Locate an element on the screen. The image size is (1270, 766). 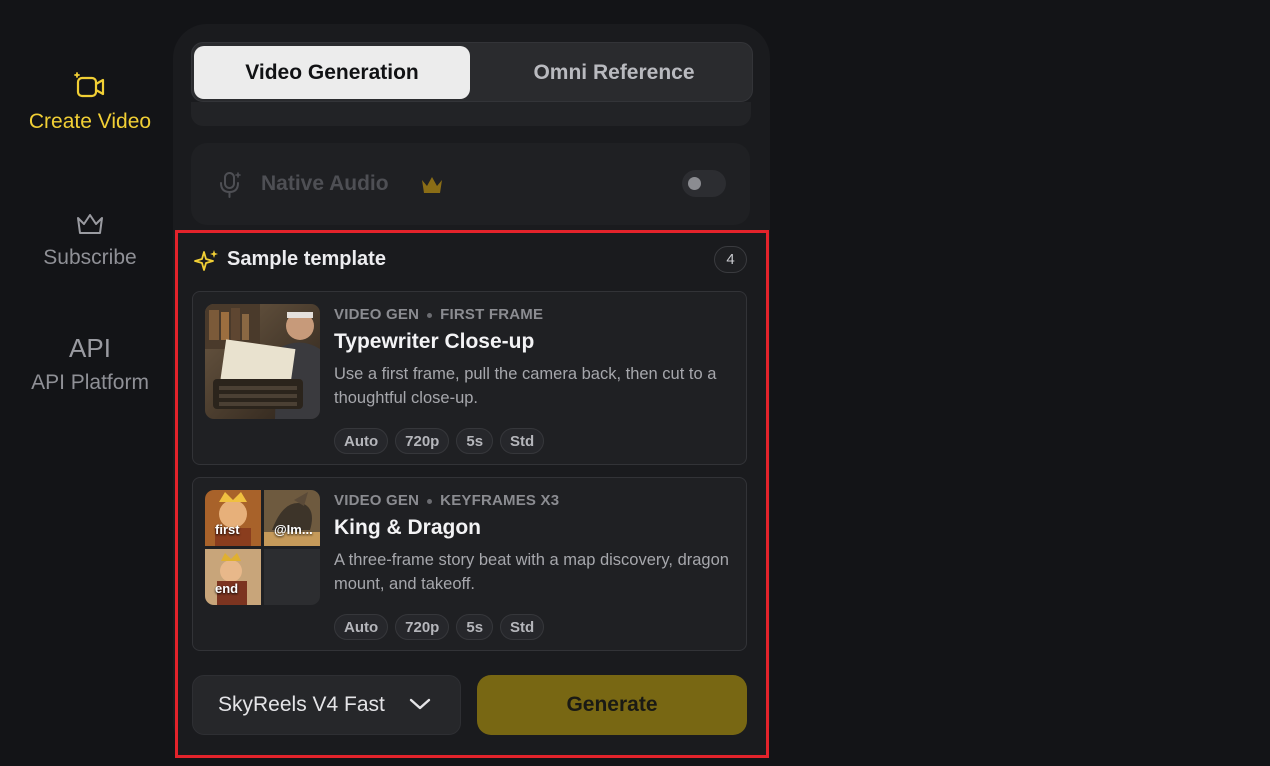
mode-tabs: Video Generation Omni Reference is located at coordinates (472, 72).